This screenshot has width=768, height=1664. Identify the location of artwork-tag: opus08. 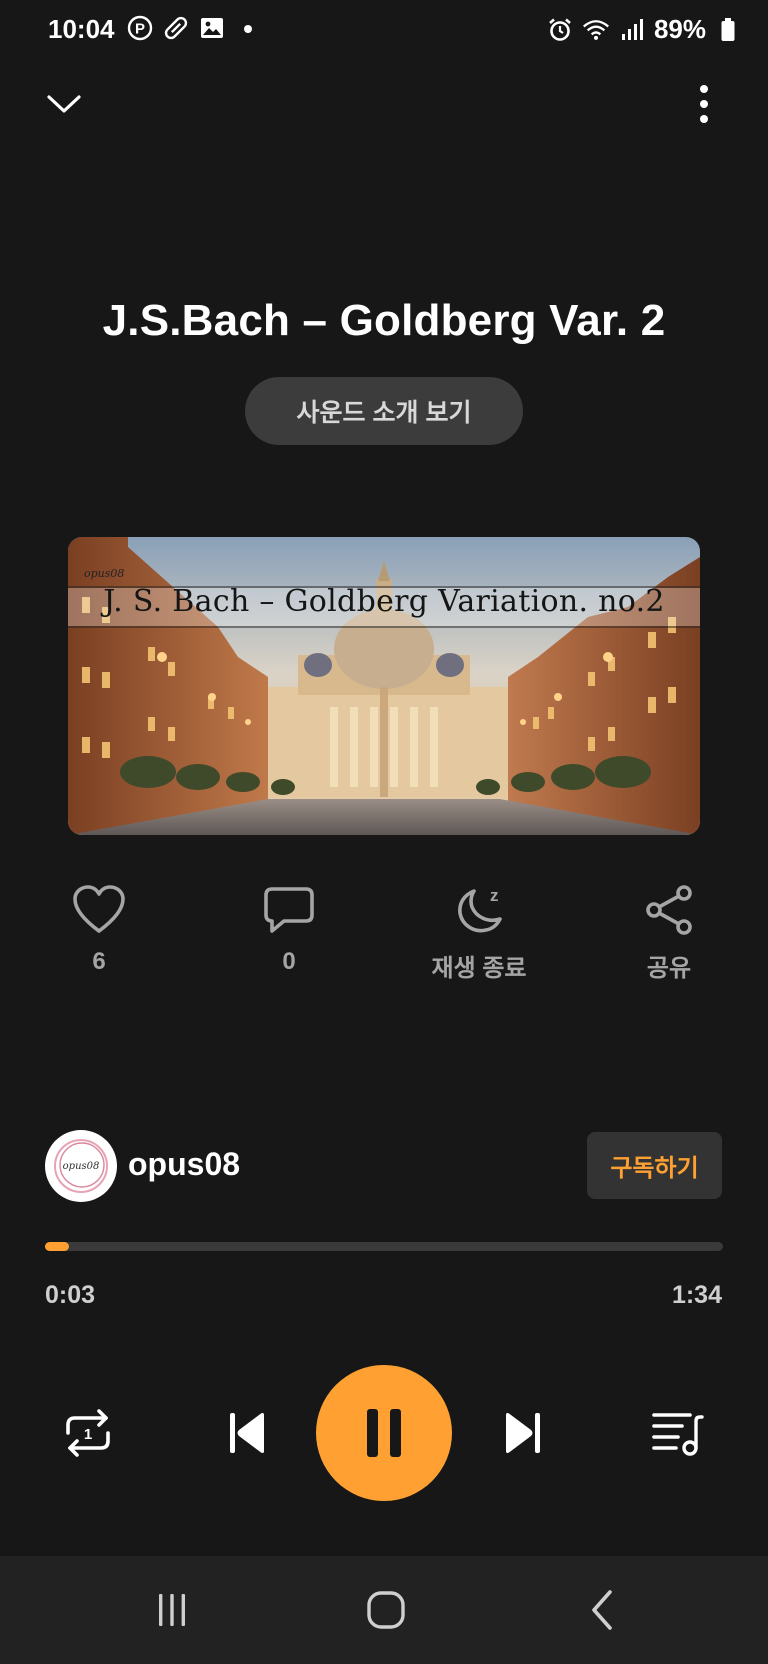
(104, 573).